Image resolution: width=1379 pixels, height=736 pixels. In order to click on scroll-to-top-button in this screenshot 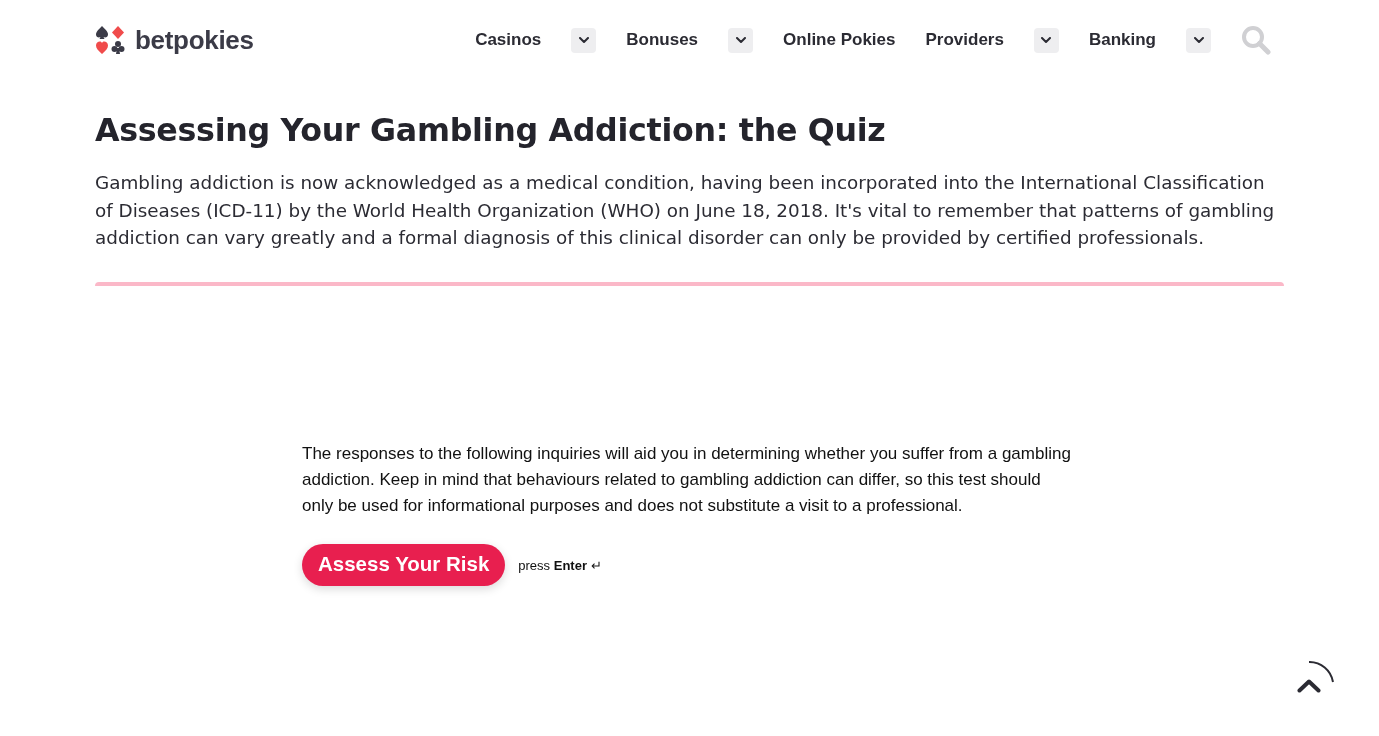, I will do `click(1315, 677)`.